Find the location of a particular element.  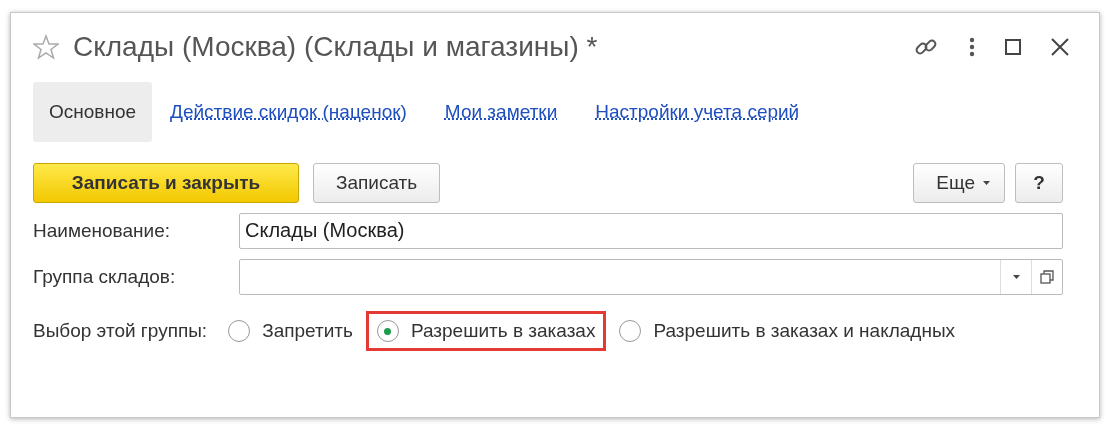

maximize-icon is located at coordinates (1013, 47).